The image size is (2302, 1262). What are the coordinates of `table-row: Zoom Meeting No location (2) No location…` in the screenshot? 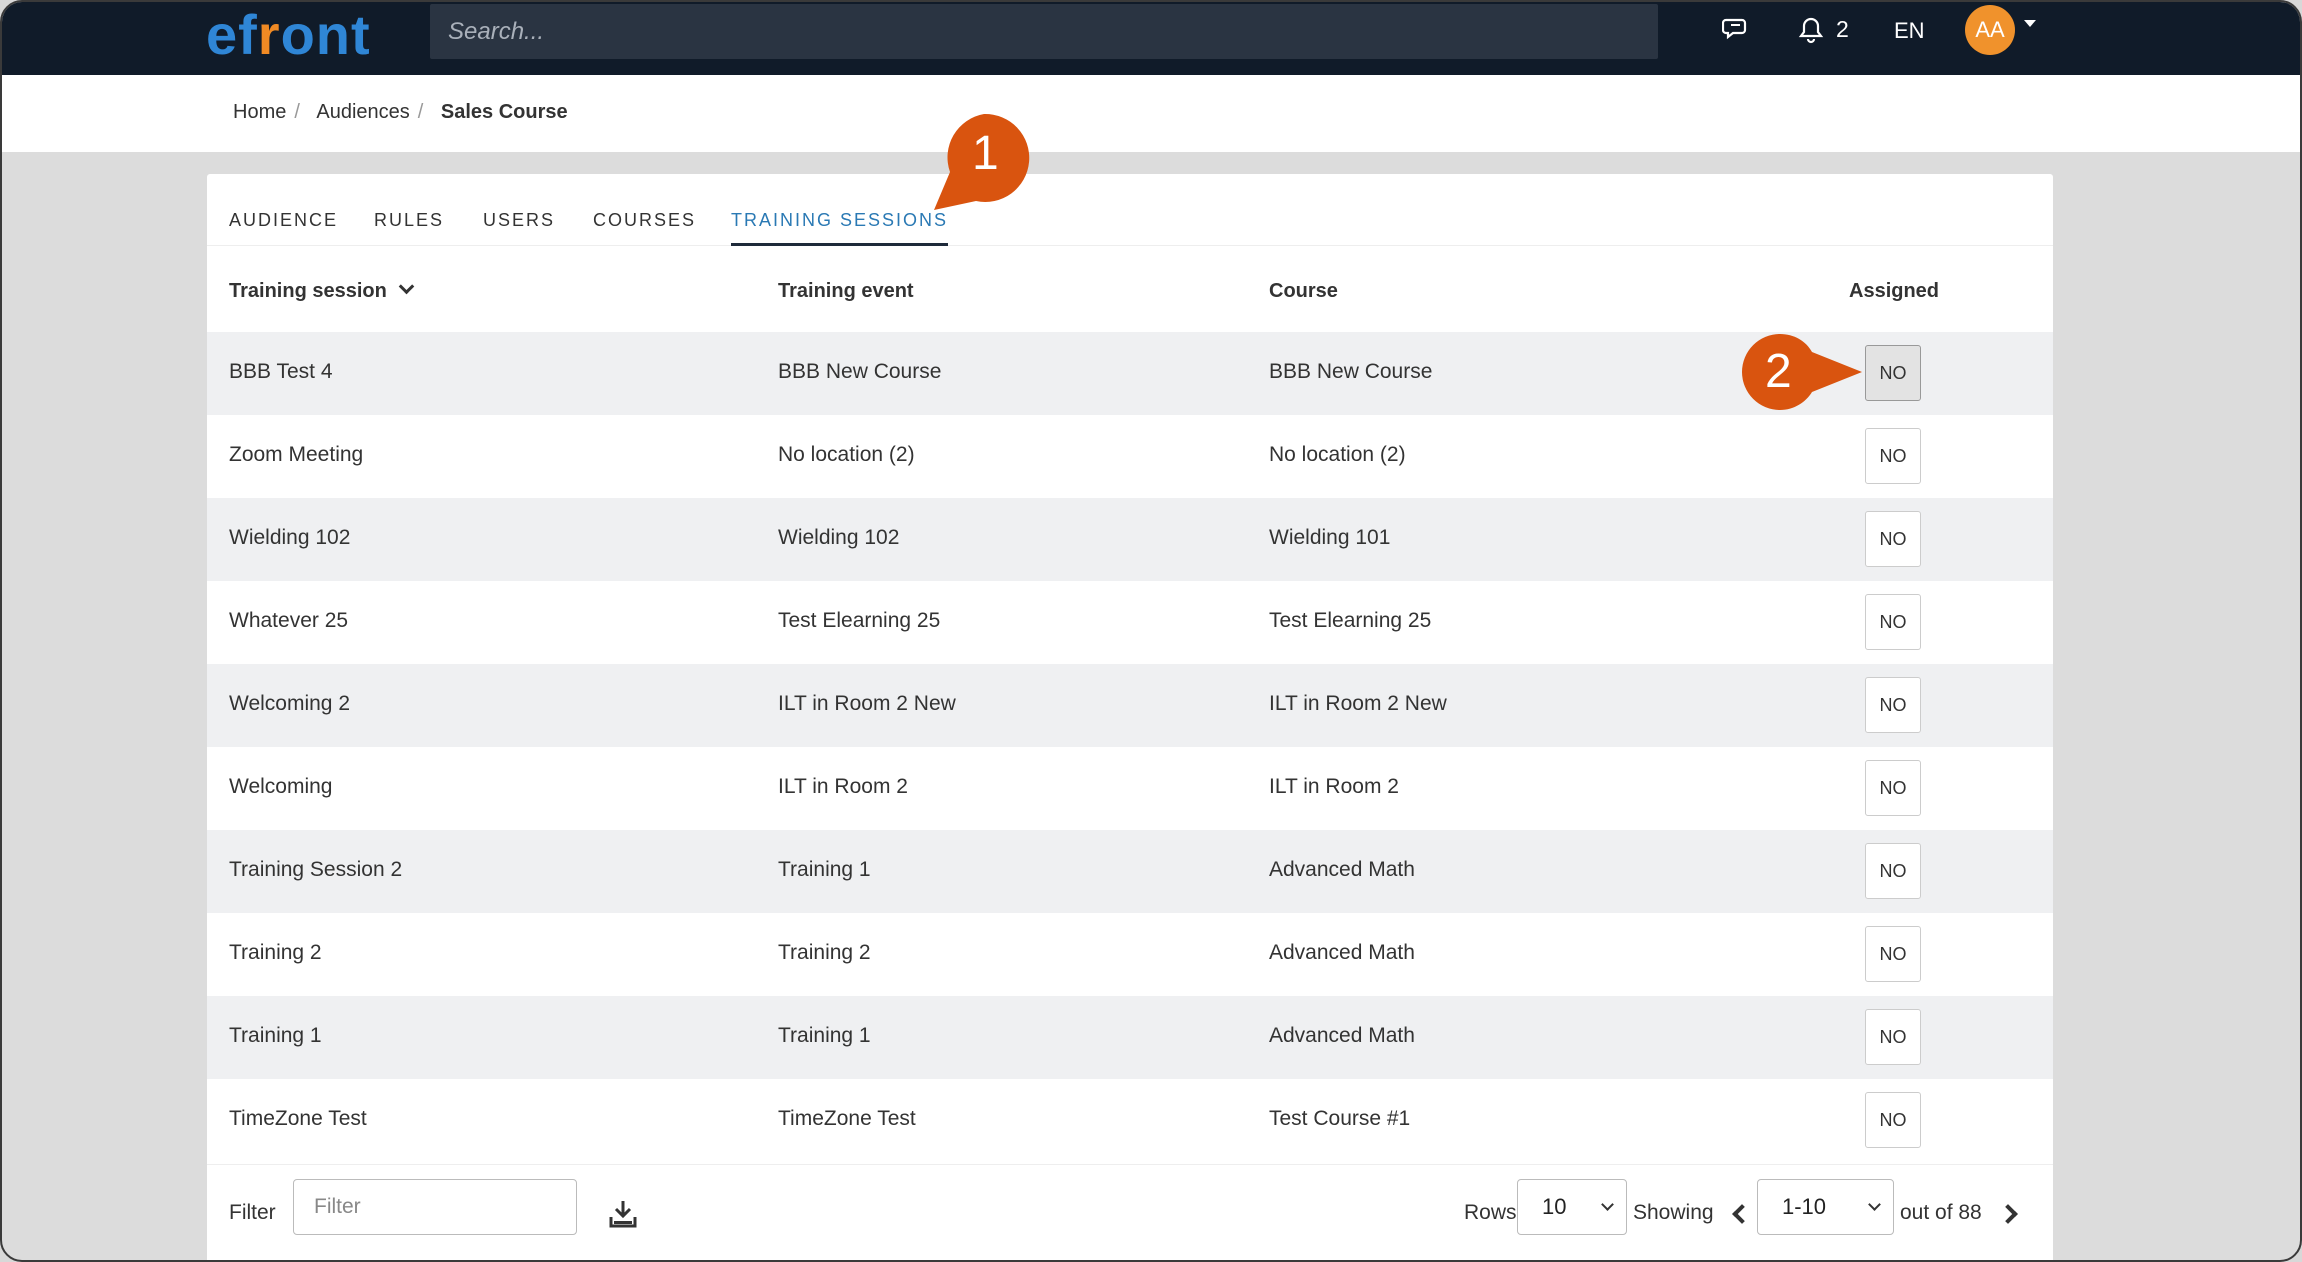 It's located at (1130, 456).